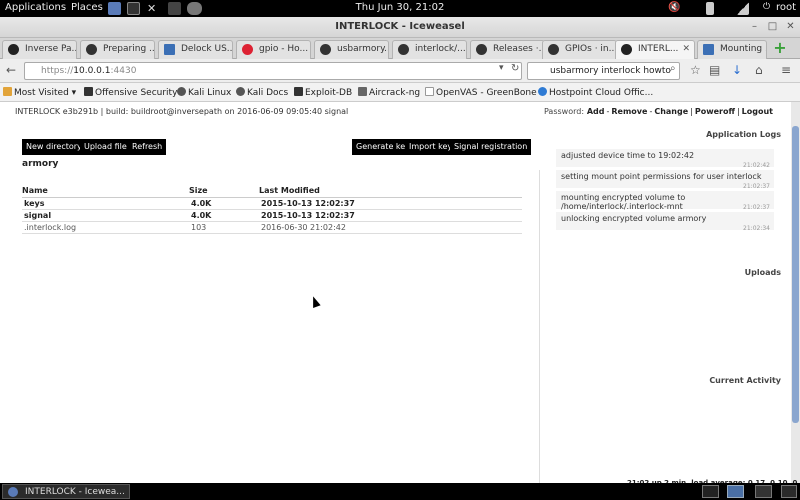 The width and height of the screenshot is (800, 500). Describe the element at coordinates (686, 49) in the screenshot. I see `tab-close-icon: ✕` at that location.